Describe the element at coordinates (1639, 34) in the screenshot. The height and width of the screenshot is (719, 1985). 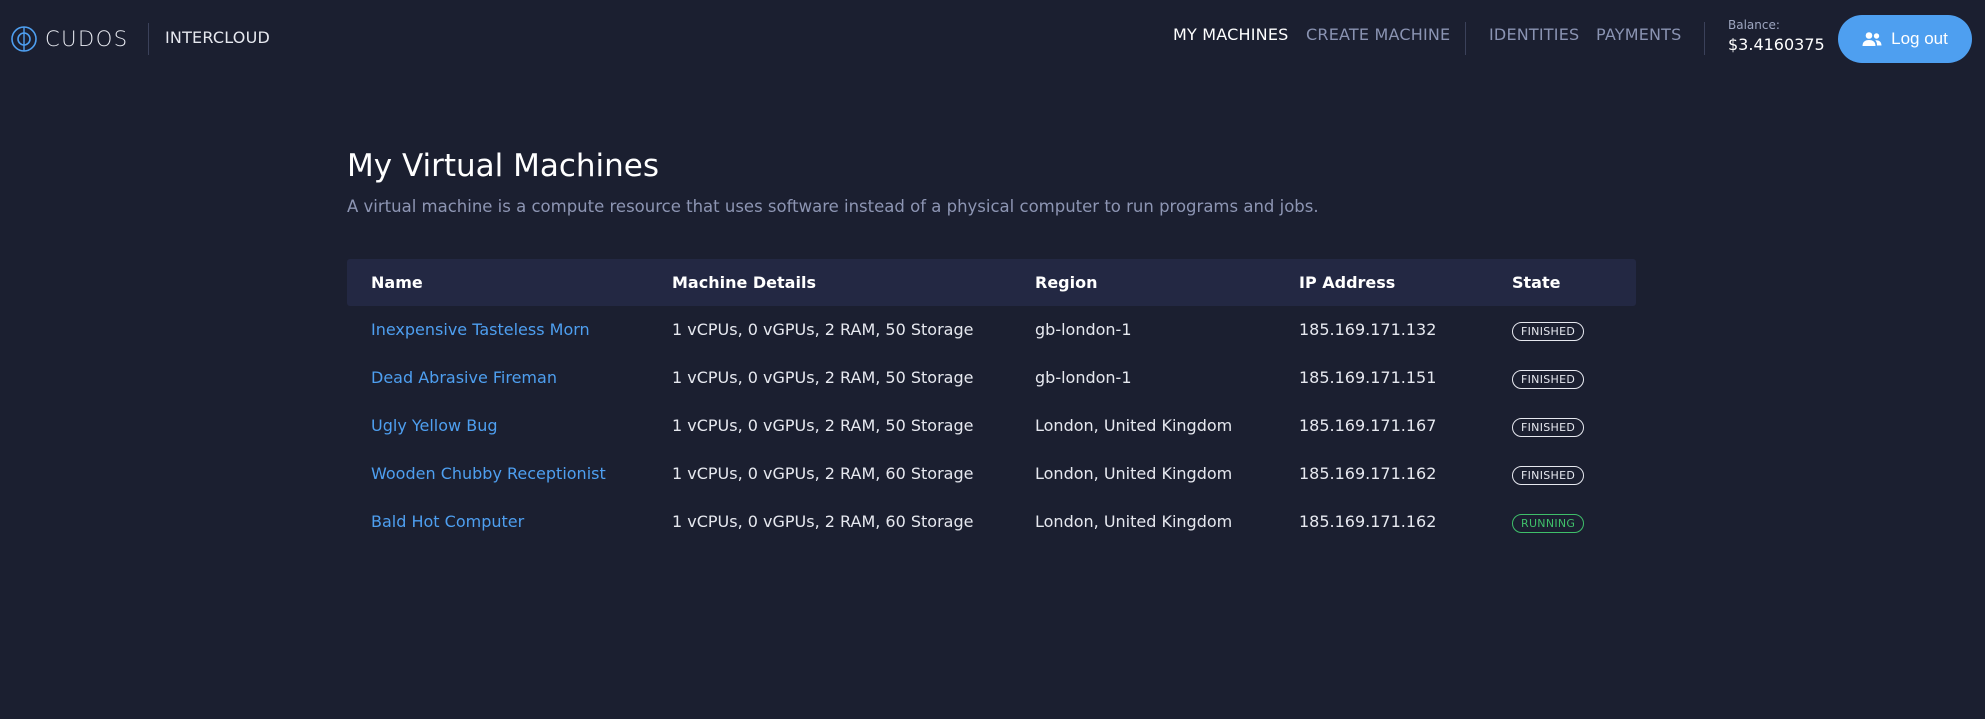
I see `nav-payments: PAYMENTS` at that location.